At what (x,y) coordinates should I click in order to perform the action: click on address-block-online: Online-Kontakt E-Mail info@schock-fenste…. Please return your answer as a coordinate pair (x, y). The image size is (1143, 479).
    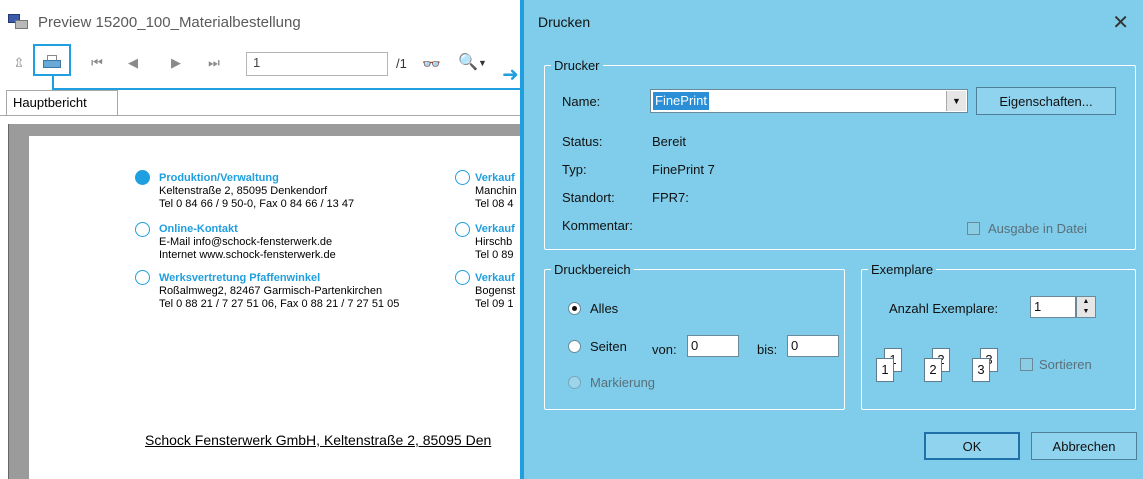
    Looking at the image, I should click on (247, 242).